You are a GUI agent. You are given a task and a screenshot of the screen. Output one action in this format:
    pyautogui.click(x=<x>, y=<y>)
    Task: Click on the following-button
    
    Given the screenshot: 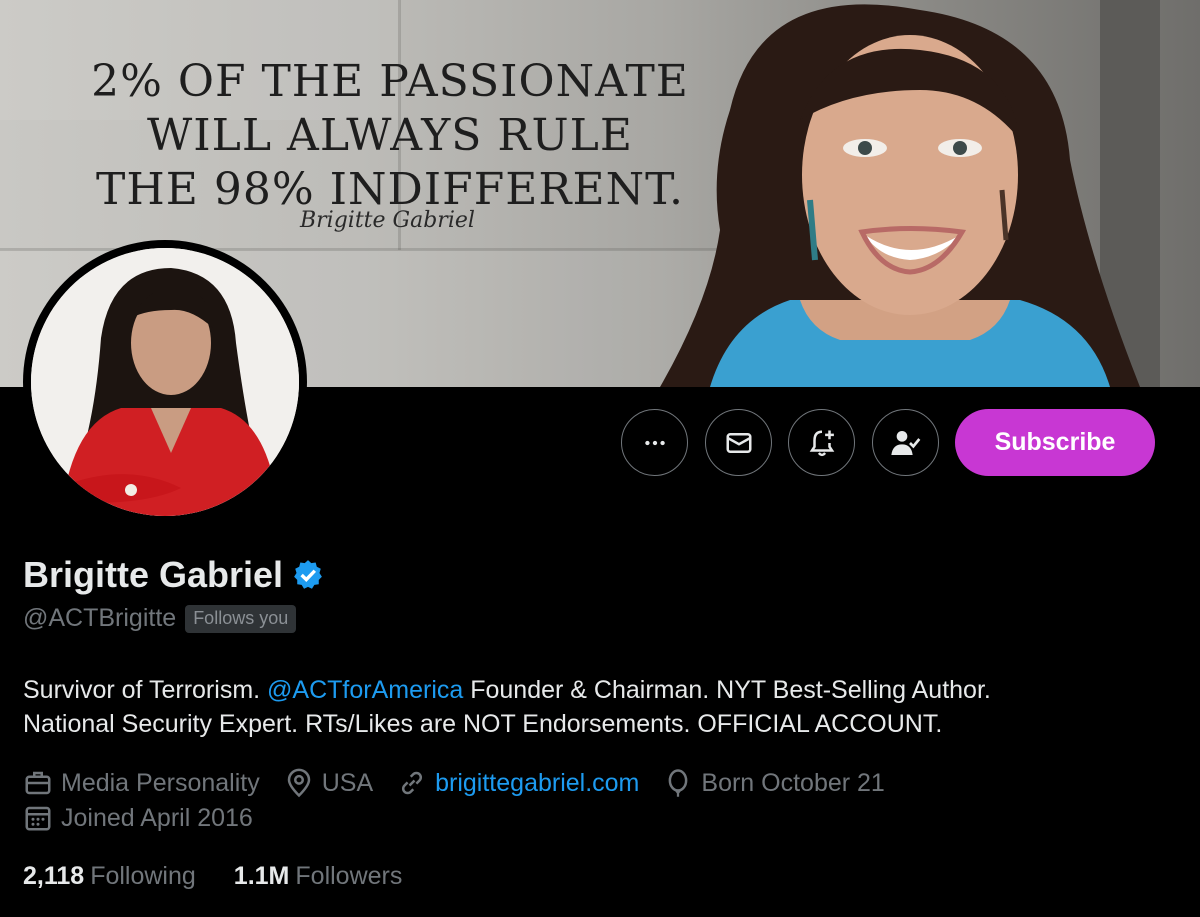 What is the action you would take?
    pyautogui.click(x=905, y=442)
    